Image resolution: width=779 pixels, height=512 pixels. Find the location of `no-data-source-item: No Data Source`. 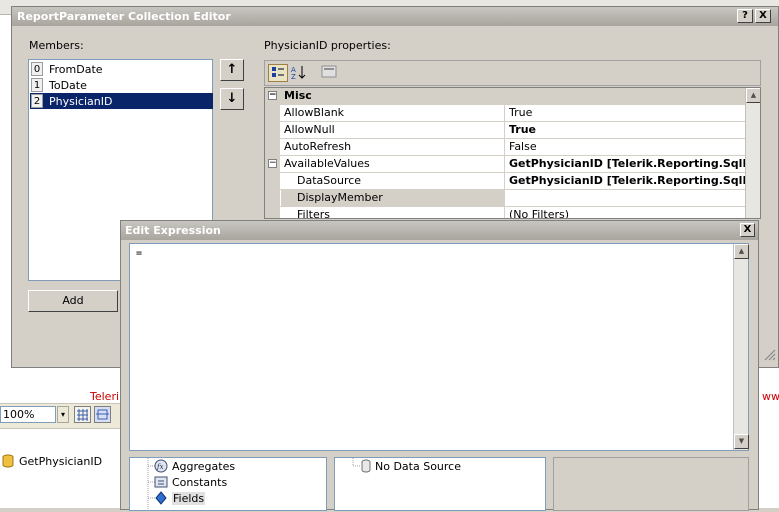

no-data-source-item: No Data Source is located at coordinates (411, 466).